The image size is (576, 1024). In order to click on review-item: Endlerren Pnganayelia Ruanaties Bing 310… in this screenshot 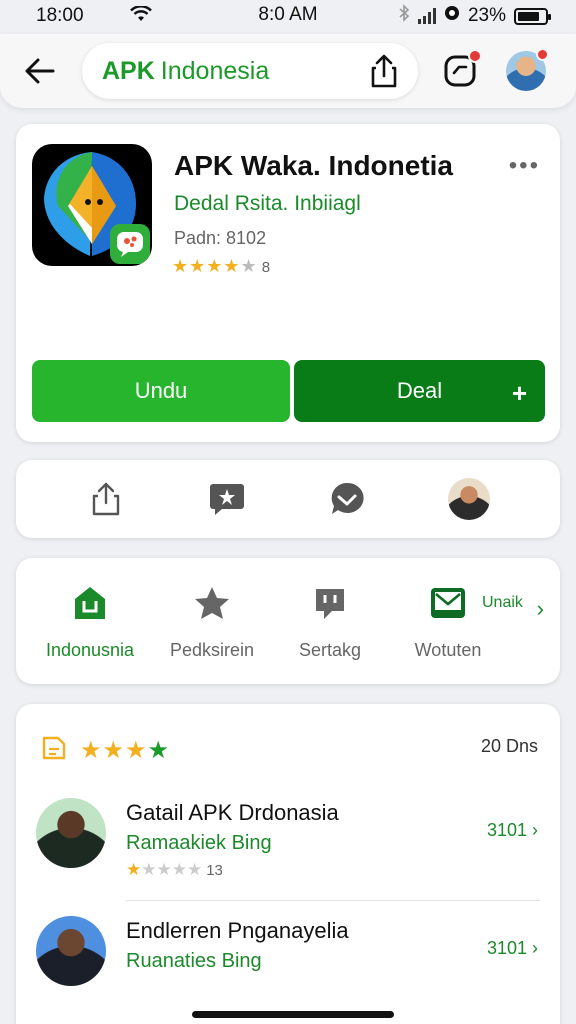, I will do `click(288, 966)`.